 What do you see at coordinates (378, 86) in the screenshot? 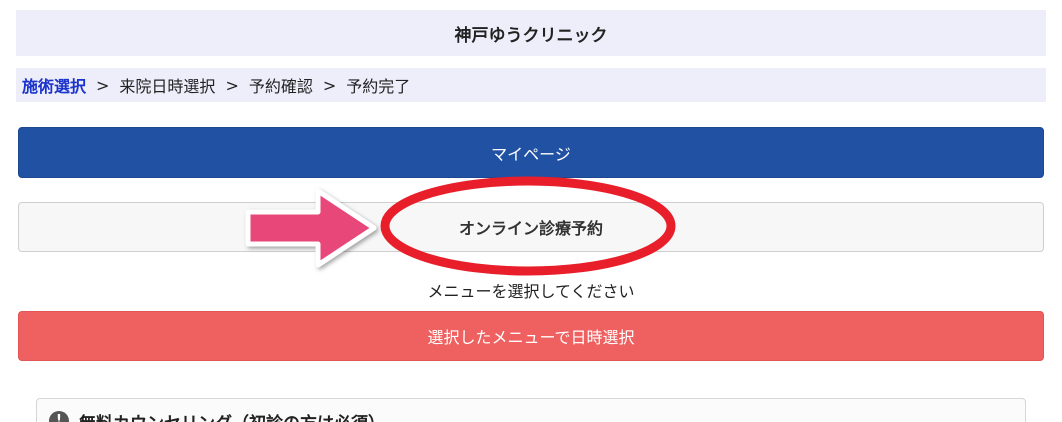
I see `breadcrumb-step-complete: 予約完了` at bounding box center [378, 86].